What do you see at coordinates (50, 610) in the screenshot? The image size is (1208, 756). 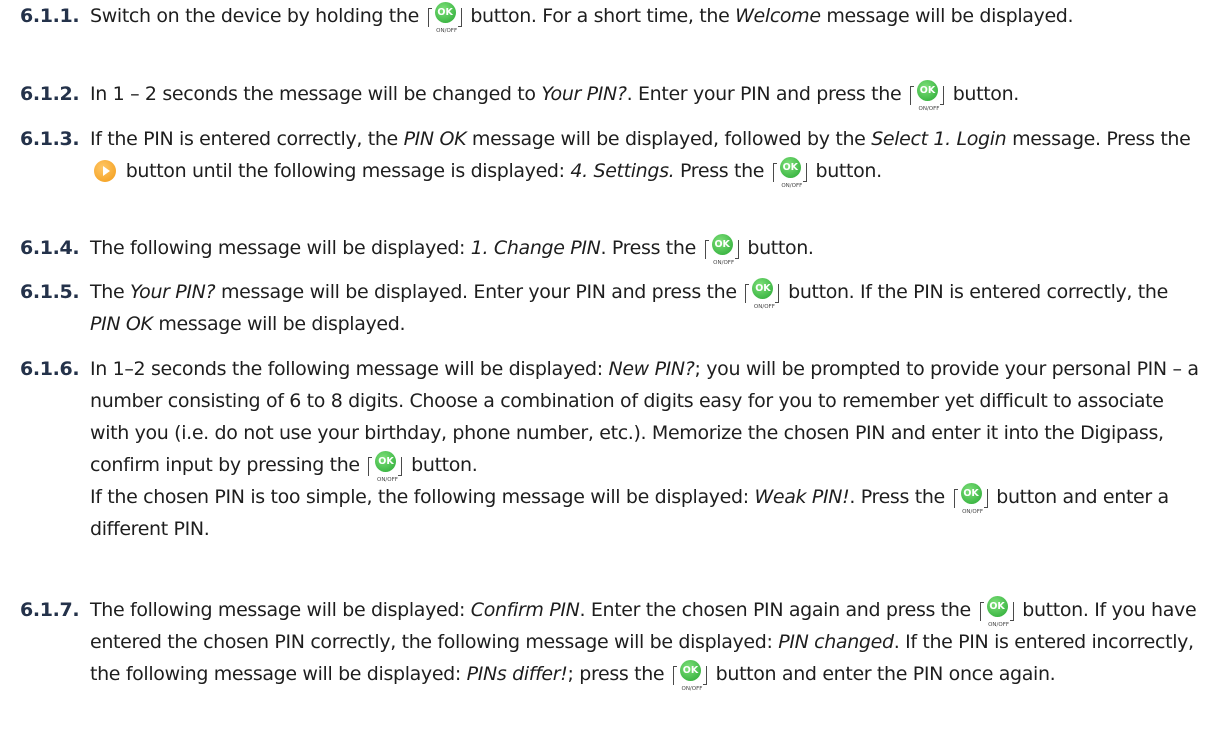 I see `step-number: 6.1.7.` at bounding box center [50, 610].